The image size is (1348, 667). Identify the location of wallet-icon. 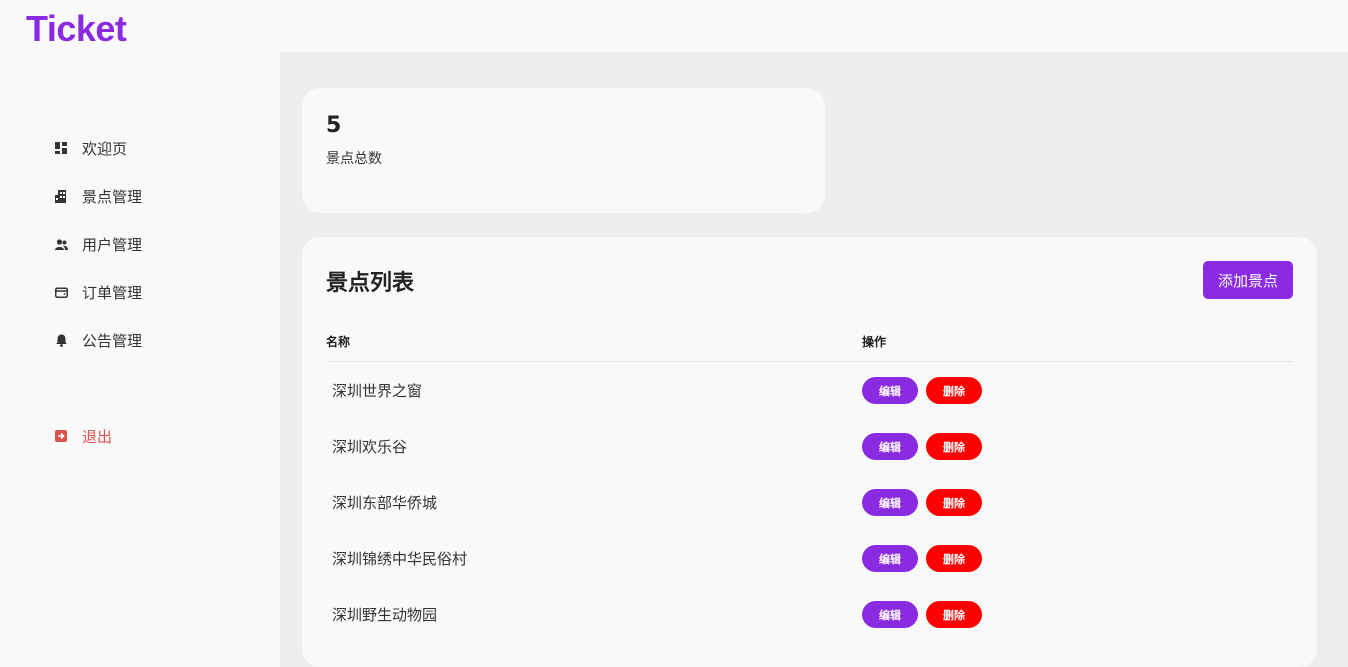
(61, 292).